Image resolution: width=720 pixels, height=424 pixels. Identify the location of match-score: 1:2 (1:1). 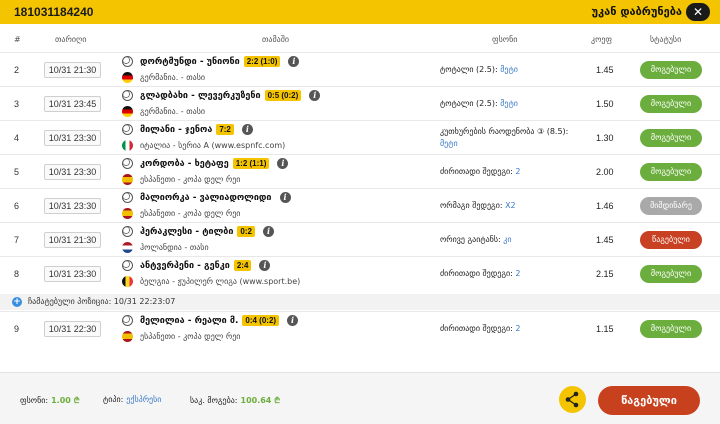
(251, 163).